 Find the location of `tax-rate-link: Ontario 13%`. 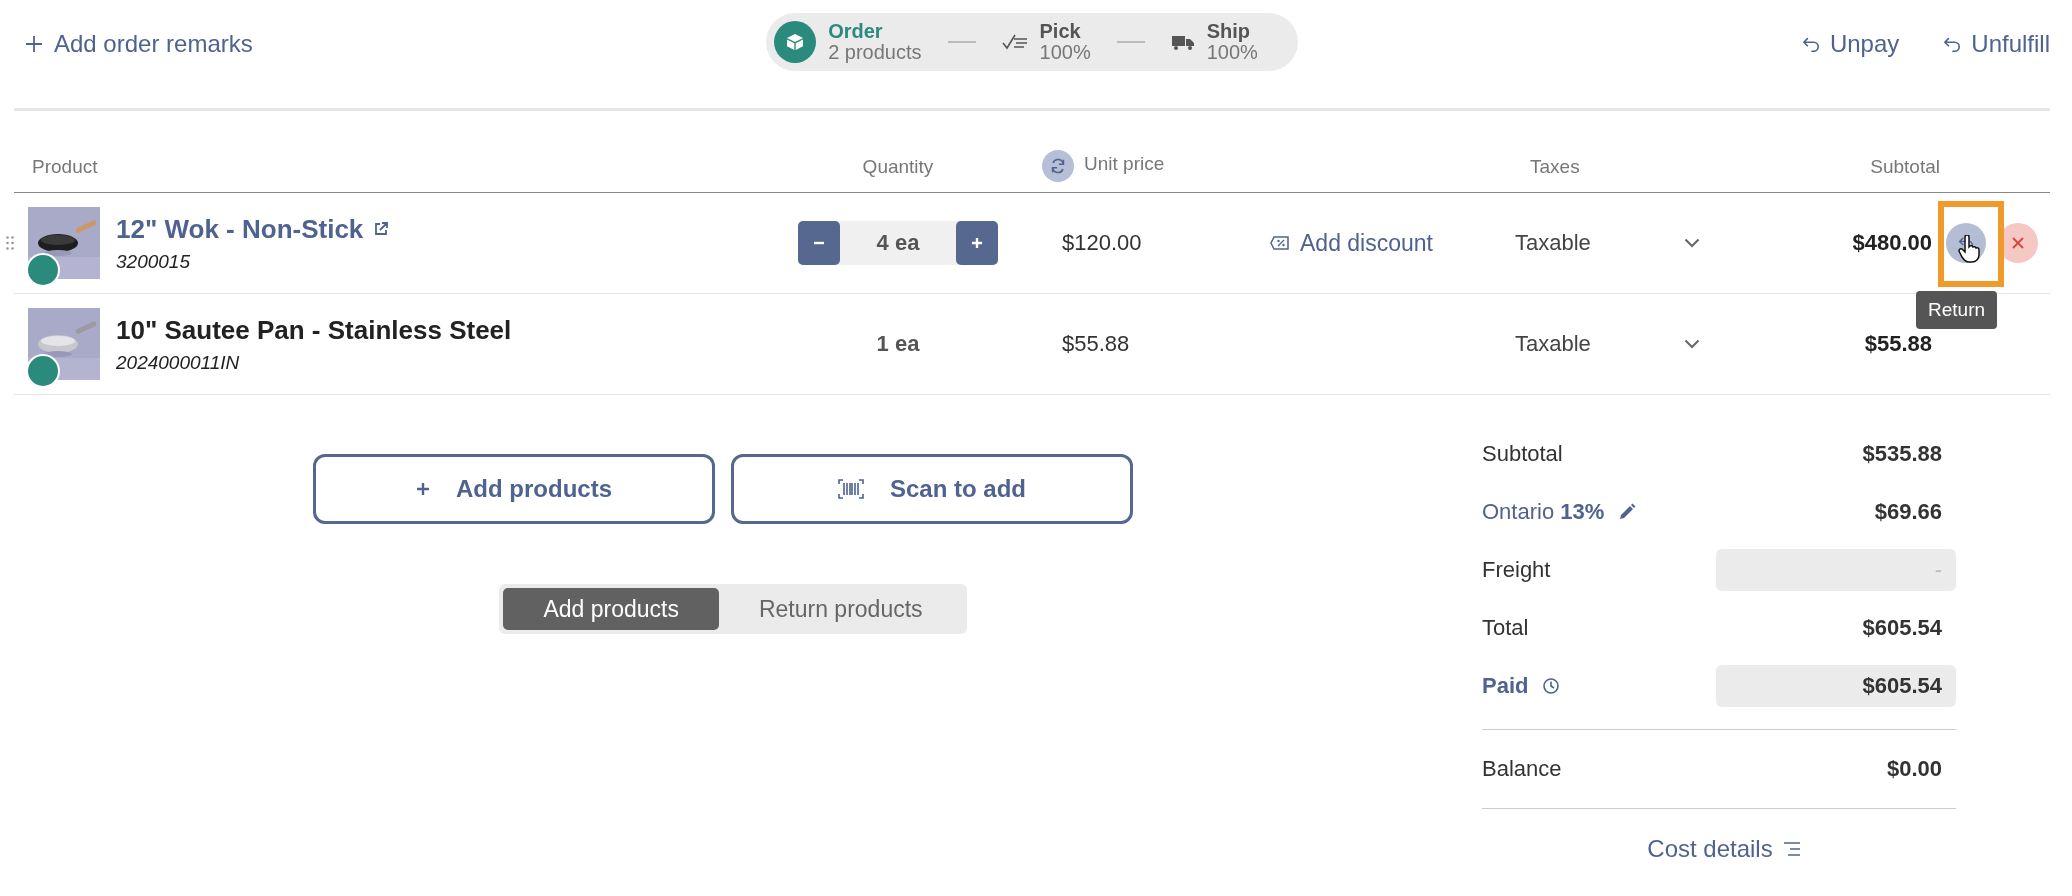

tax-rate-link: Ontario 13% is located at coordinates (1543, 512).